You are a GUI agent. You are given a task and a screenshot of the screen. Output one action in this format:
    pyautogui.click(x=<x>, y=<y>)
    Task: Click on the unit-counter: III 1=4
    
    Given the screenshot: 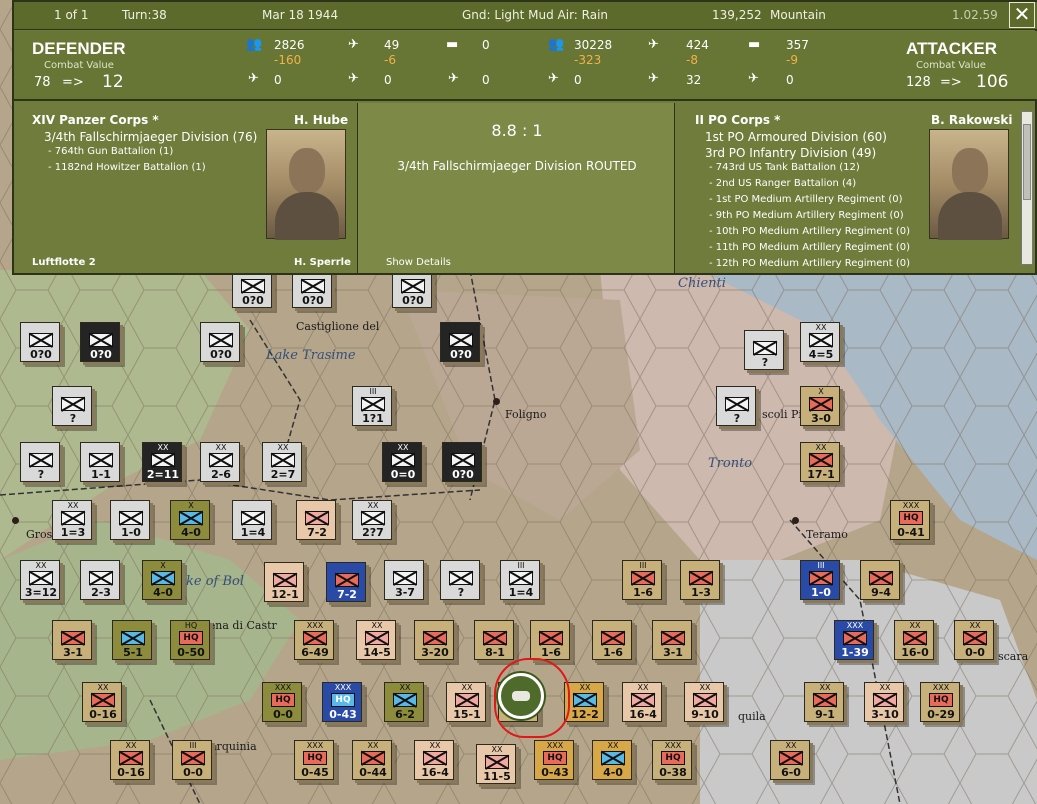 What is the action you would take?
    pyautogui.click(x=520, y=580)
    